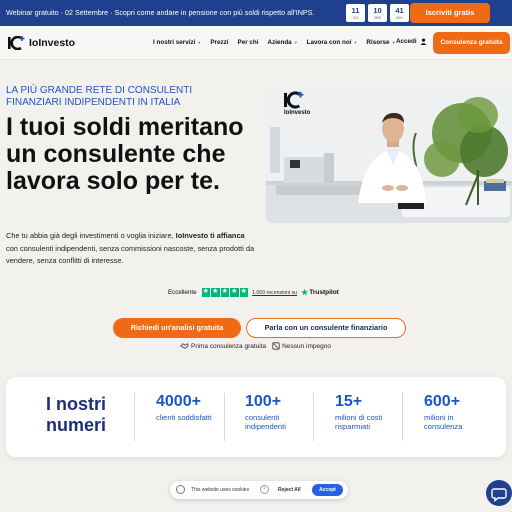  Describe the element at coordinates (327, 490) in the screenshot. I see `accept-cookies-button: Accept` at that location.